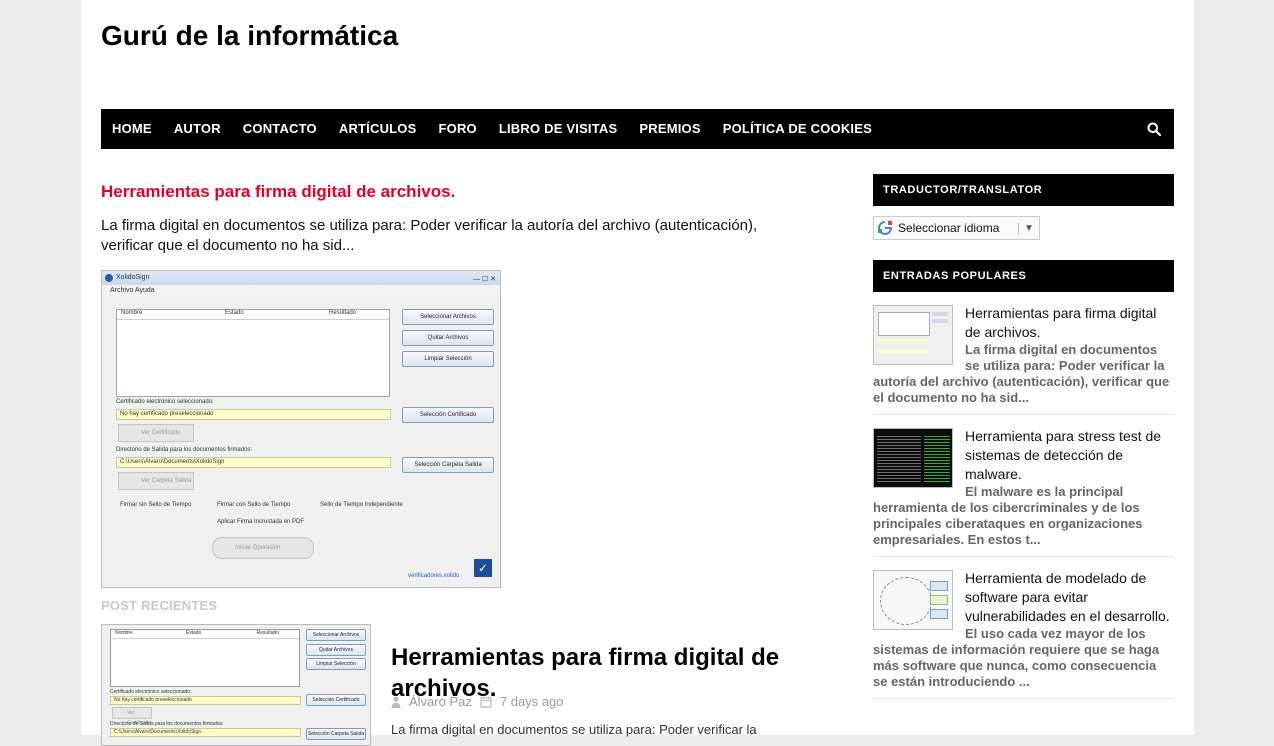 The width and height of the screenshot is (1274, 746). I want to click on google-translate-icon, so click(885, 228).